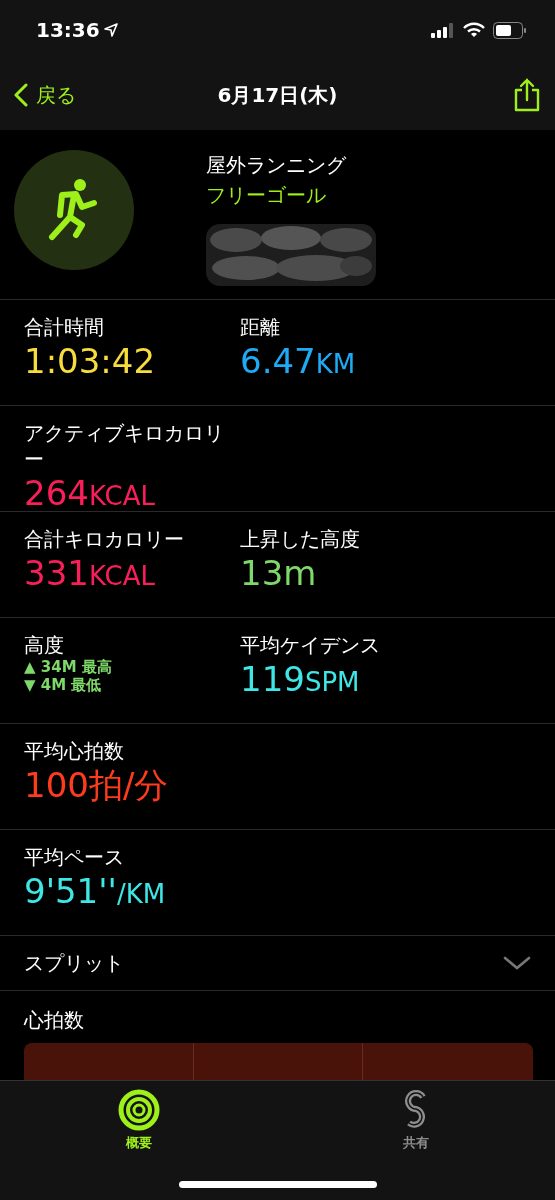  What do you see at coordinates (54, 1020) in the screenshot?
I see `section-title: 心拍数` at bounding box center [54, 1020].